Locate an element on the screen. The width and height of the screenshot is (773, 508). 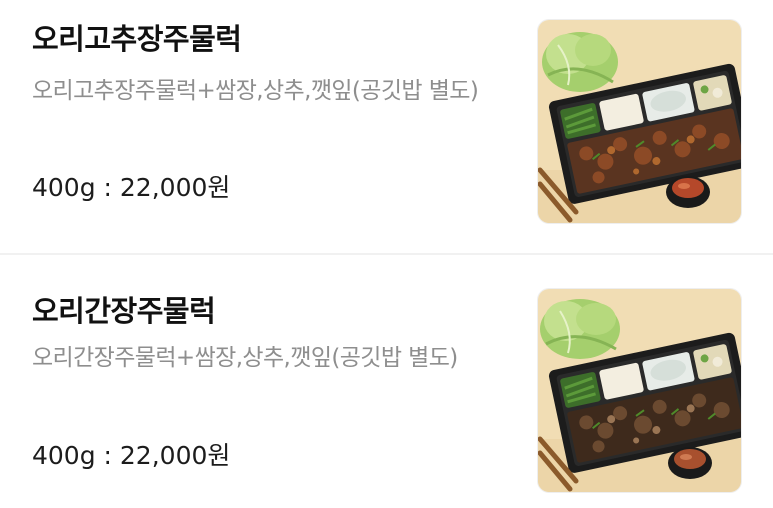
item-description: 오리간장주물럭+쌈장,상추,깻잎(공깃밥 별도) is located at coordinates (245, 358).